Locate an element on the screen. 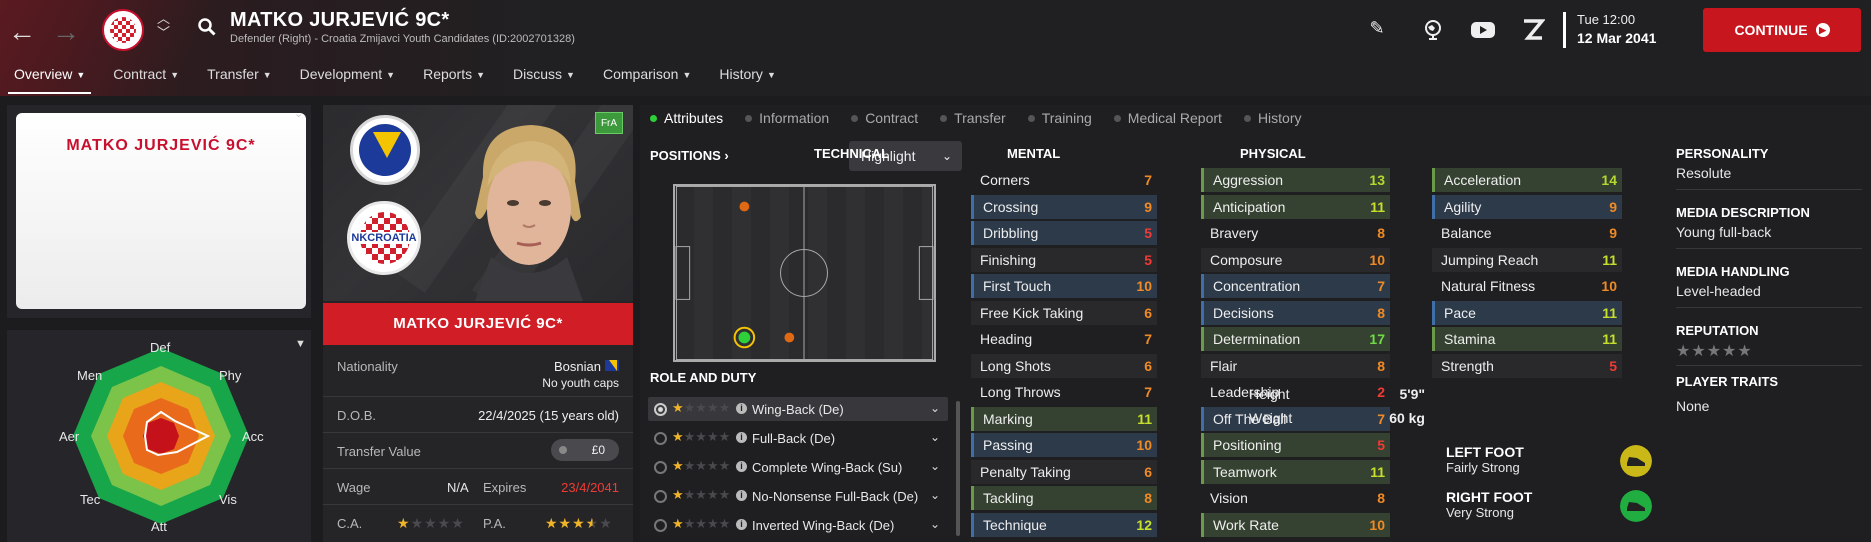  attribute-row: Crossing 9 is located at coordinates (1064, 206).